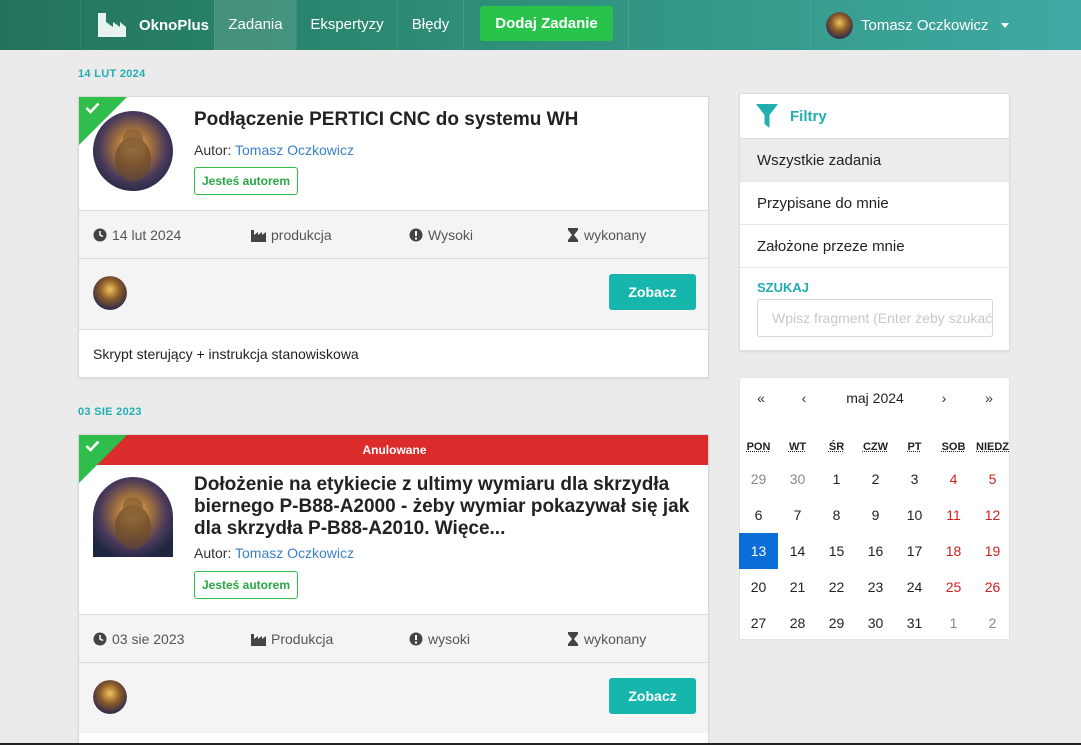 The width and height of the screenshot is (1081, 745). I want to click on calendar-day: 11, so click(953, 515).